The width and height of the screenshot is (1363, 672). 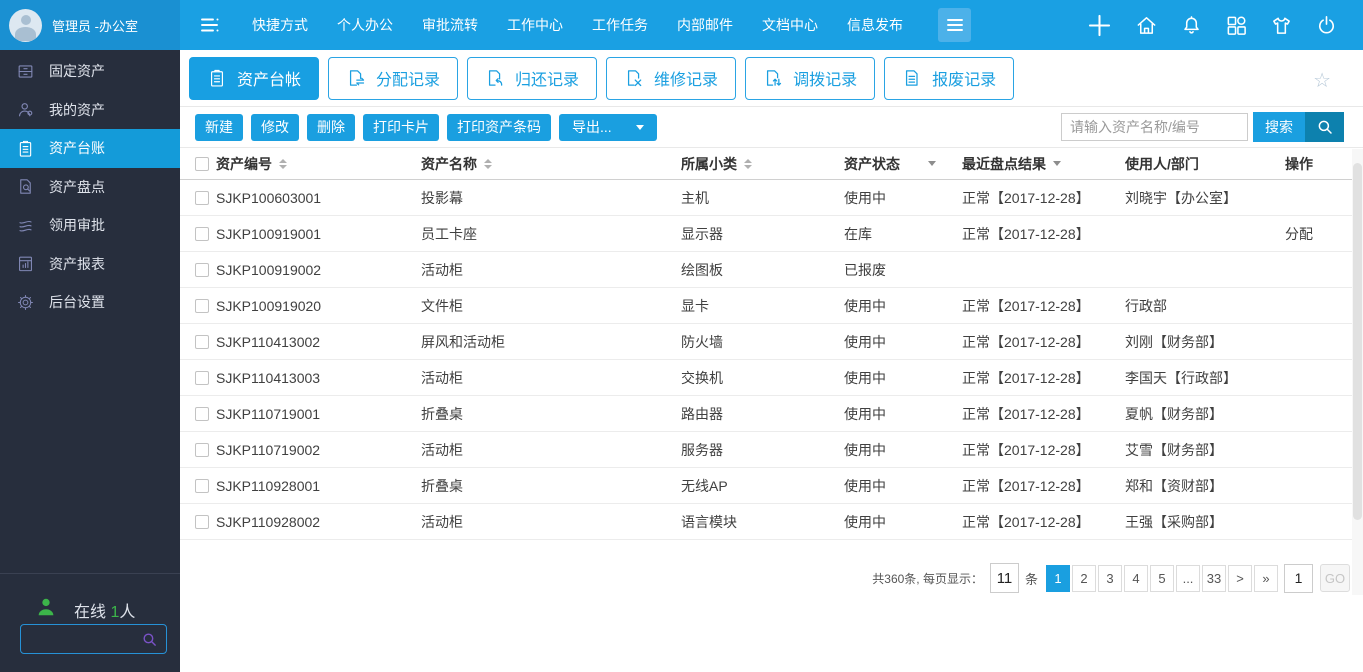 What do you see at coordinates (790, 25) in the screenshot?
I see `menu-item-7: 文档中心` at bounding box center [790, 25].